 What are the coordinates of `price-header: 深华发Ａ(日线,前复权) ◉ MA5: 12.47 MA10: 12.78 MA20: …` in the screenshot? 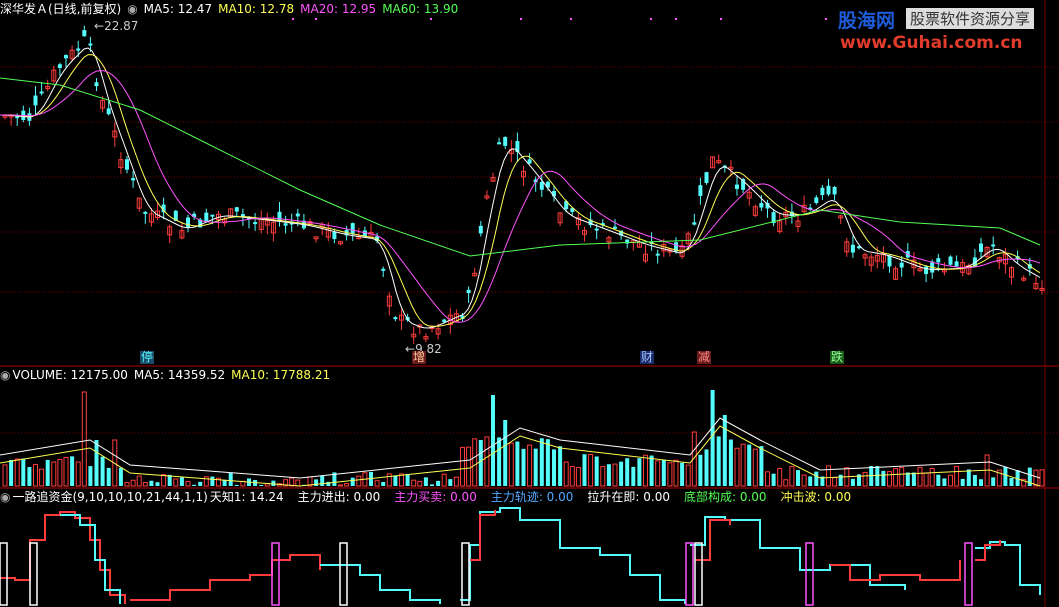 It's located at (232, 9).